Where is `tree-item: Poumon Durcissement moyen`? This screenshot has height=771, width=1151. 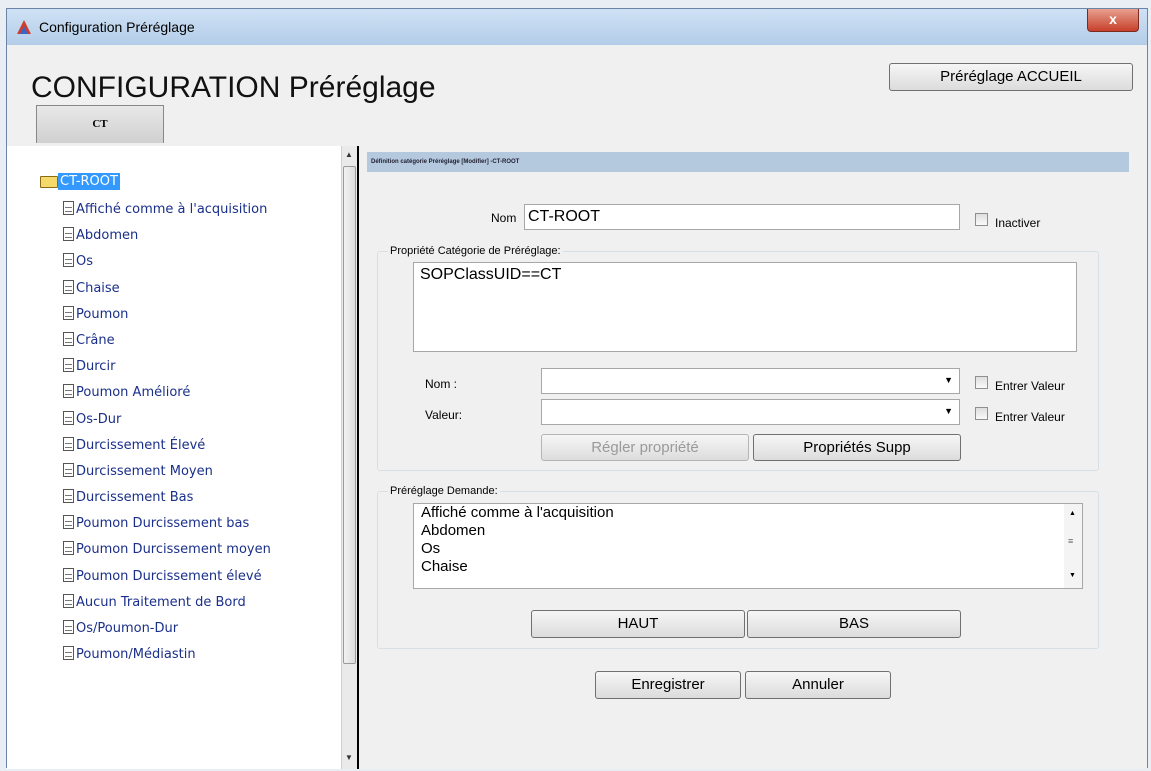 tree-item: Poumon Durcissement moyen is located at coordinates (167, 554).